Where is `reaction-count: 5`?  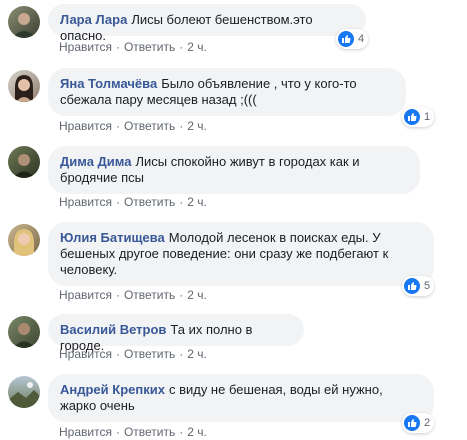 reaction-count: 5 is located at coordinates (418, 286).